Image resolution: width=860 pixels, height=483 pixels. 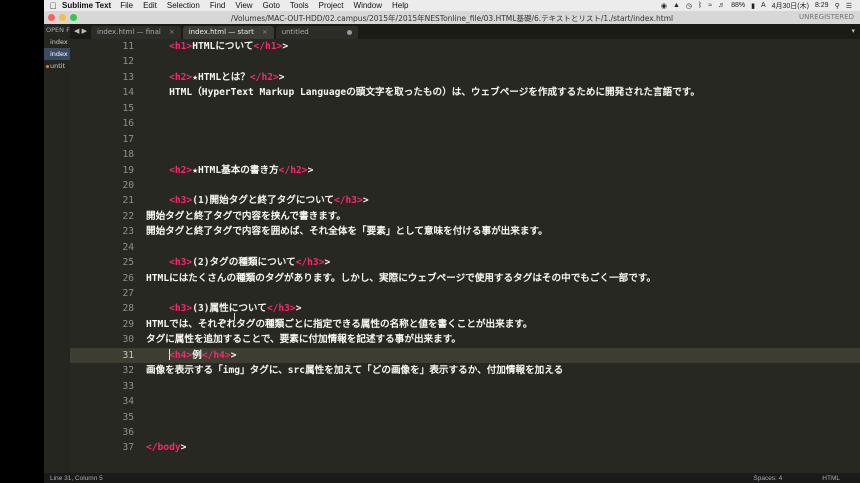 I want to click on input-source-icon: A, so click(x=763, y=5).